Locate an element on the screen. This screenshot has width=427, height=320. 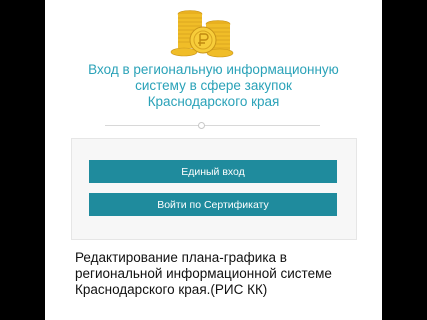
single-sign-on-button: Единый вход is located at coordinates (213, 171).